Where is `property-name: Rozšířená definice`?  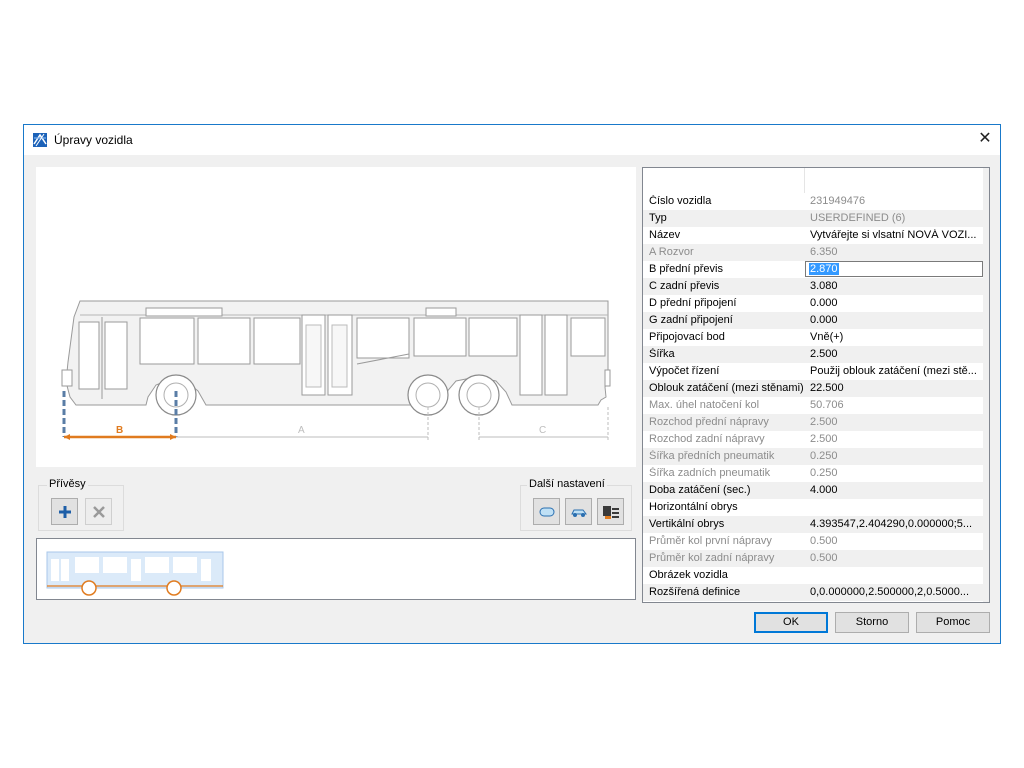 property-name: Rozšířená definice is located at coordinates (695, 592).